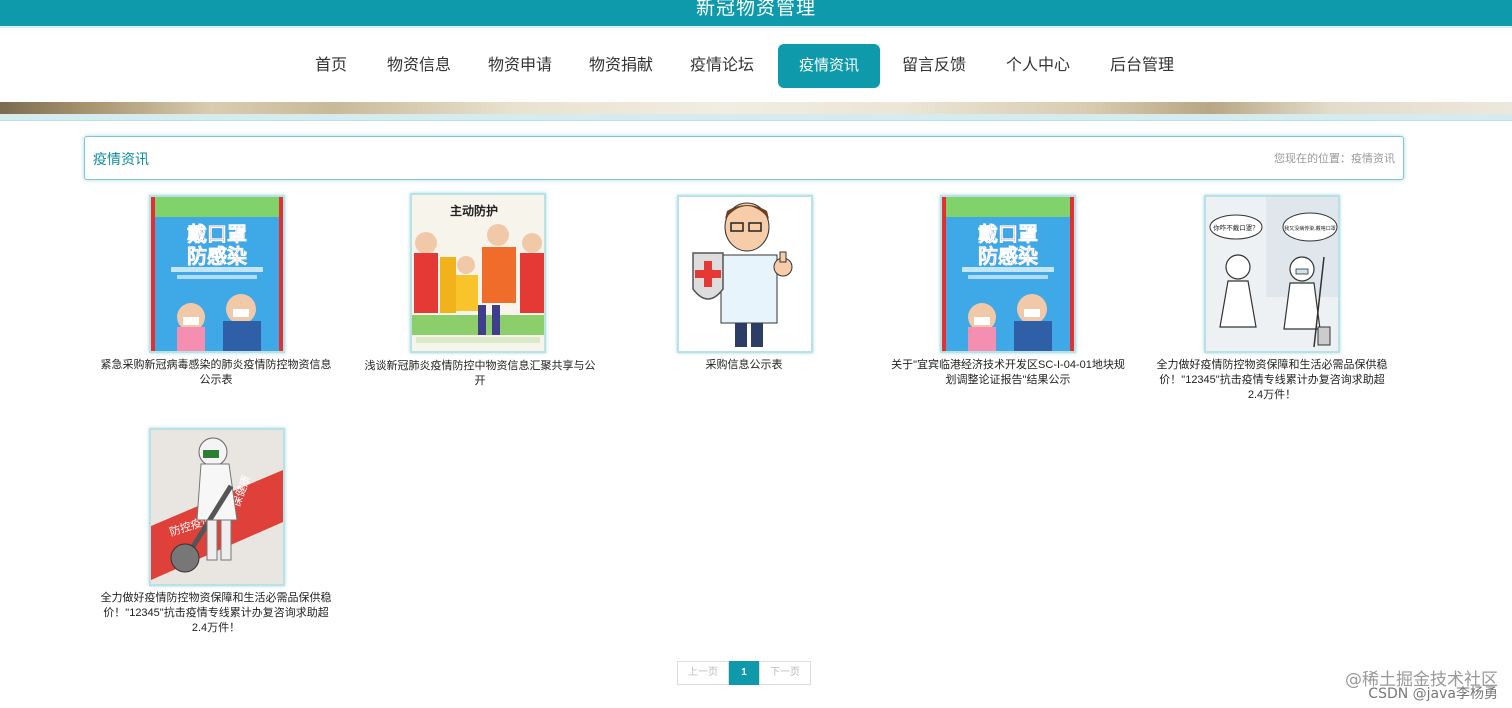 The height and width of the screenshot is (708, 1512). What do you see at coordinates (474, 210) in the screenshot?
I see `poster-text: 主动防护` at bounding box center [474, 210].